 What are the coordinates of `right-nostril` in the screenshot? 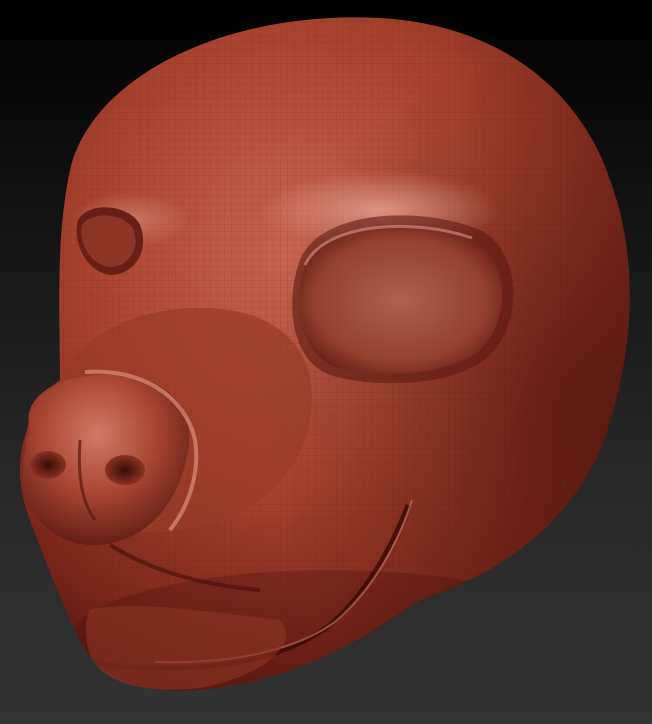 It's located at (125, 470).